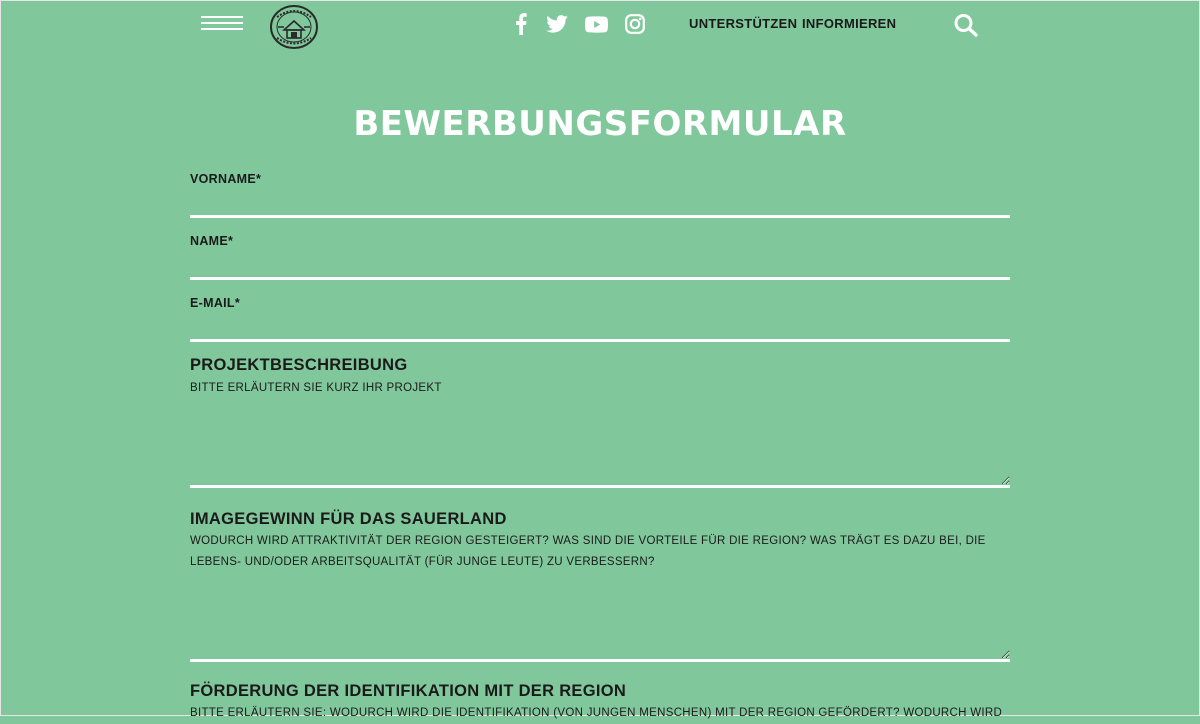  What do you see at coordinates (226, 179) in the screenshot?
I see `firstname-label: VORNAME*` at bounding box center [226, 179].